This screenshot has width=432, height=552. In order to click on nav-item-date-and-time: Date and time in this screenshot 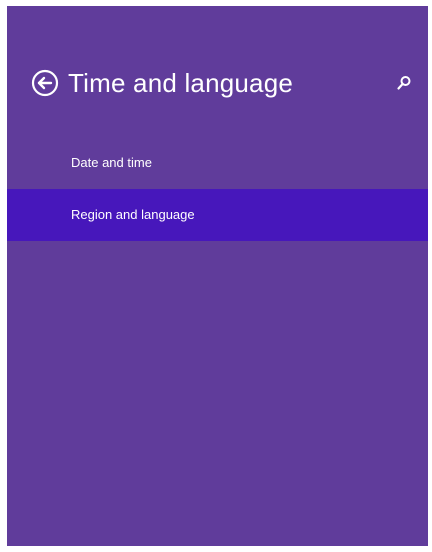, I will do `click(217, 163)`.